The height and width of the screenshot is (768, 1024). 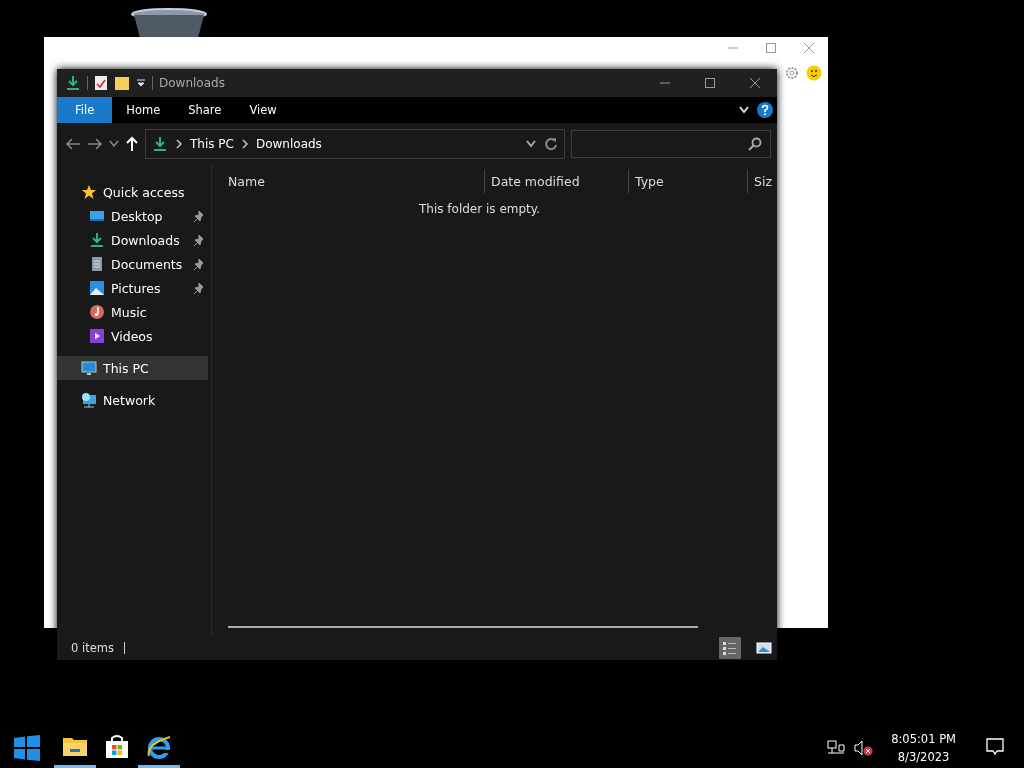 What do you see at coordinates (132, 368) in the screenshot?
I see `nav-item: This PC` at bounding box center [132, 368].